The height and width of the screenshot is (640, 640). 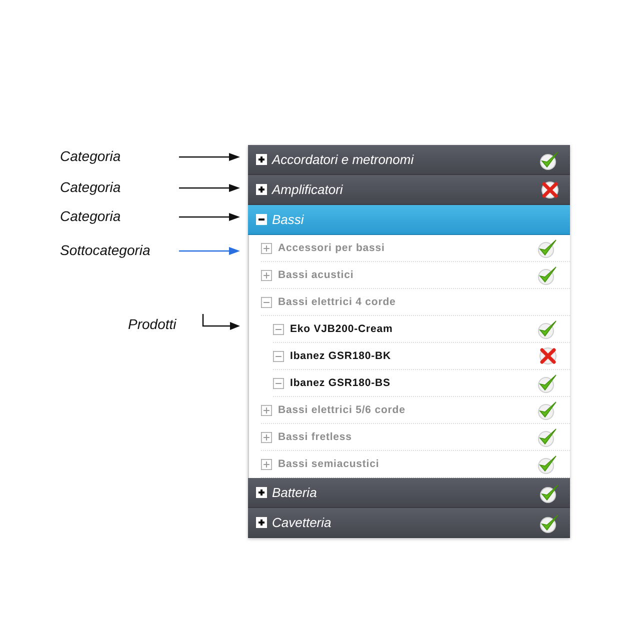 What do you see at coordinates (410, 383) in the screenshot?
I see `product-label: Ibanez GSR180-BS` at bounding box center [410, 383].